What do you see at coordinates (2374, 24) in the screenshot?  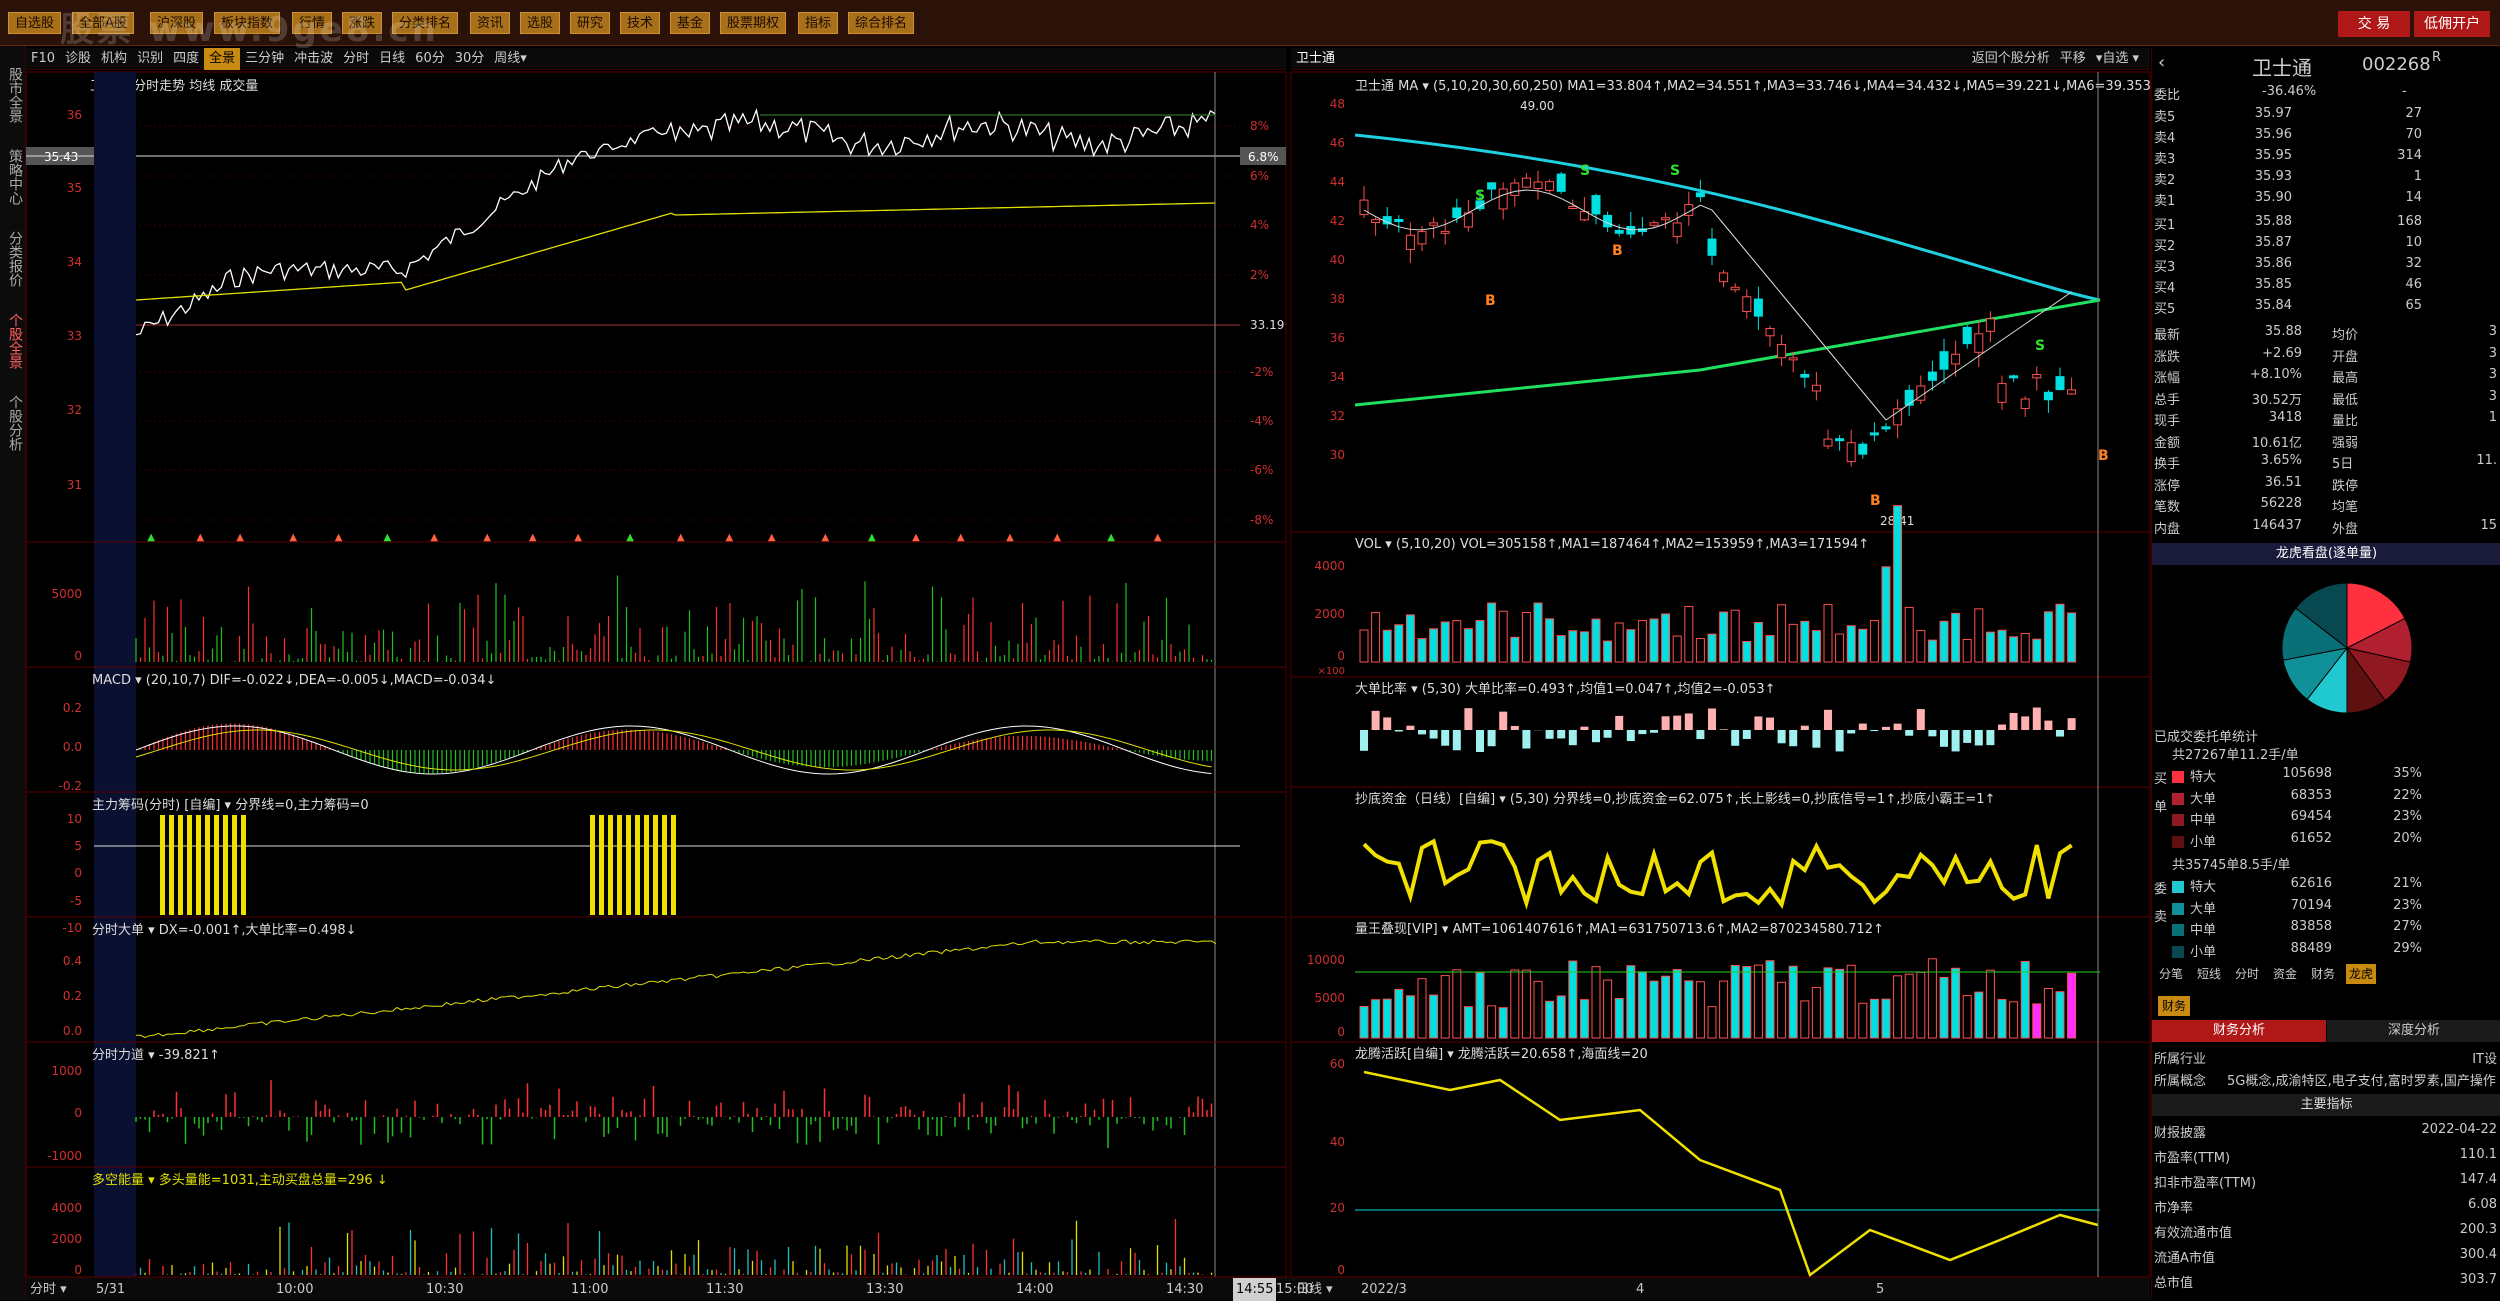 I see `trade-button: 交 易` at bounding box center [2374, 24].